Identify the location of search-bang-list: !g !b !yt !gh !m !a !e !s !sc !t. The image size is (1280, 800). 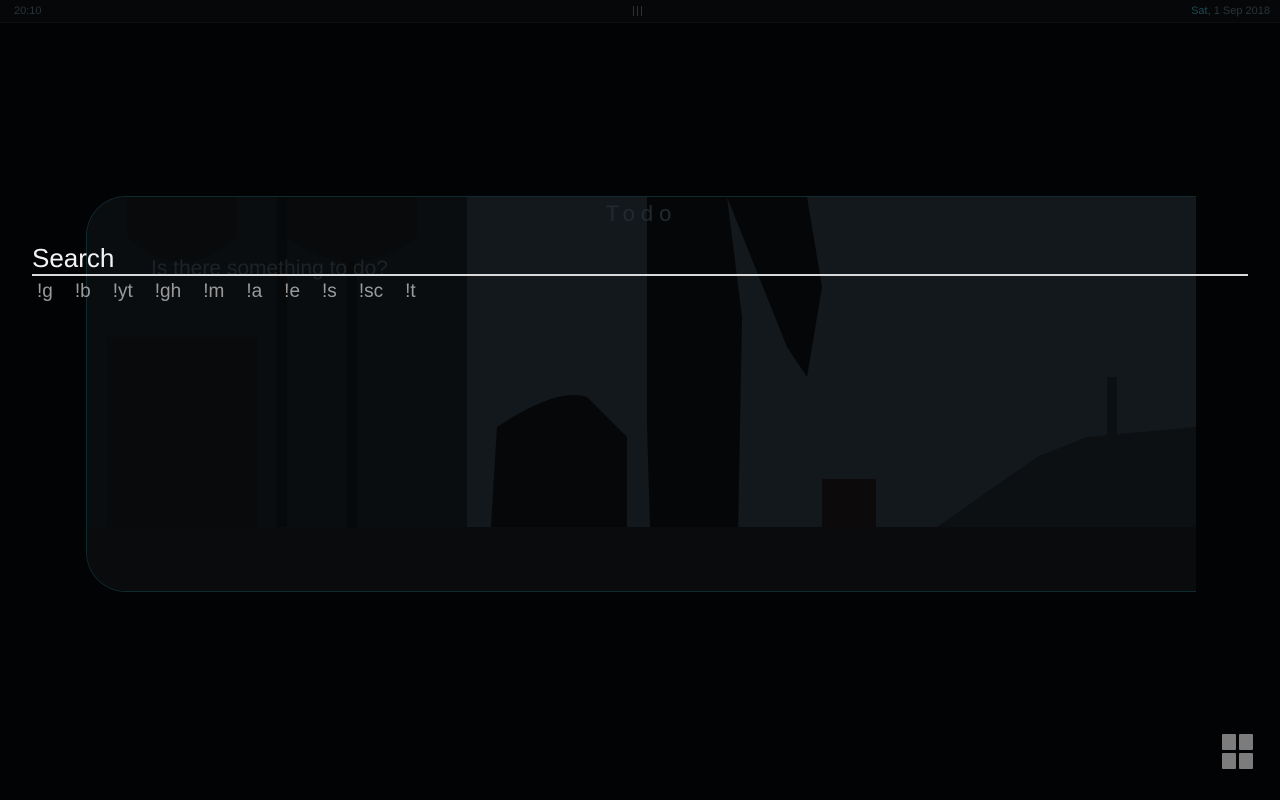
(640, 292).